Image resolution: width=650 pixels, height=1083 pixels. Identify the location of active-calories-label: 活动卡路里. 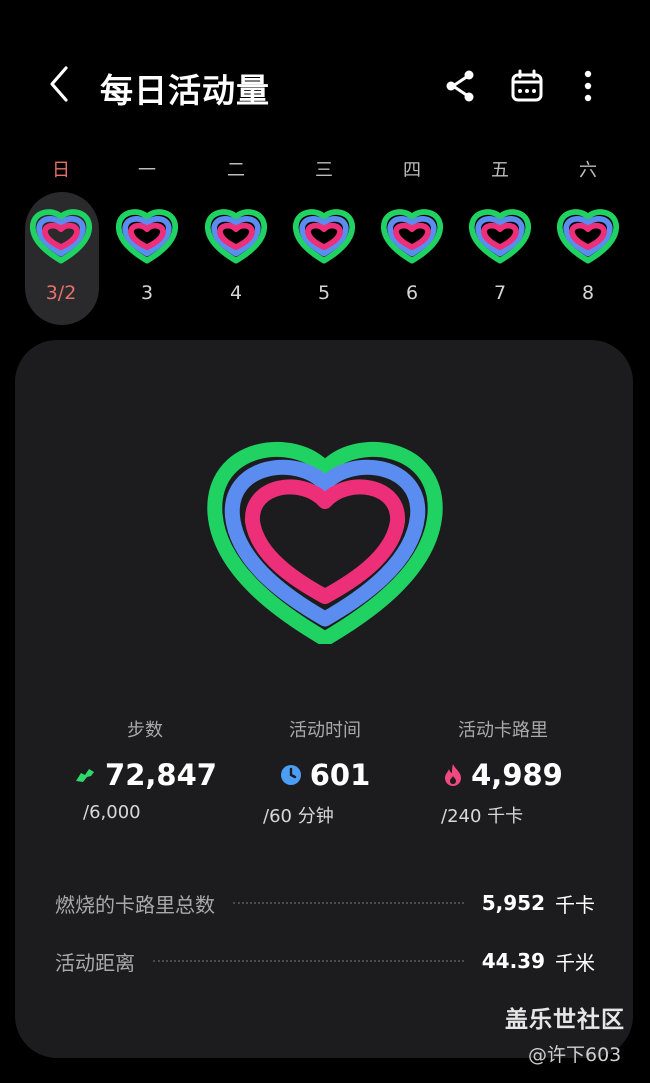
(503, 730).